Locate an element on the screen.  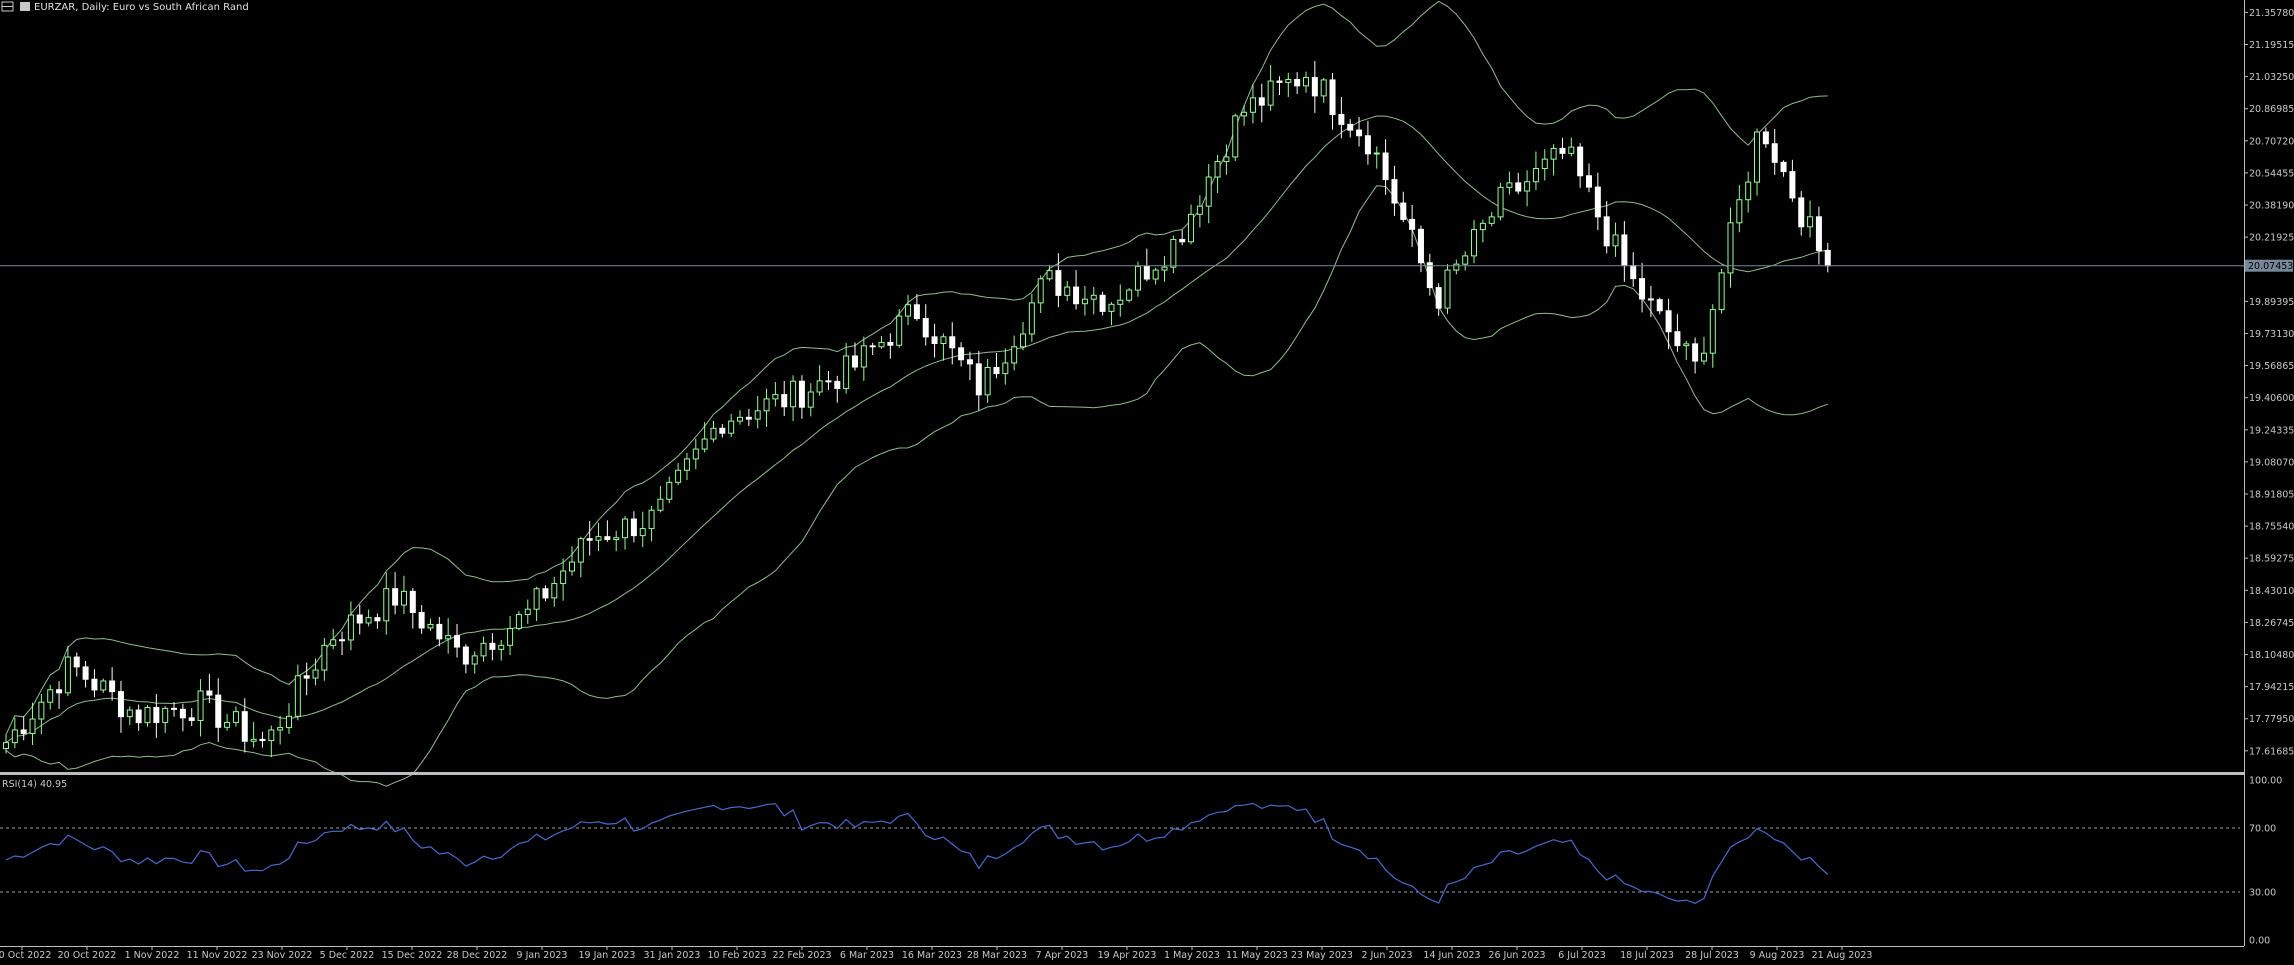
date-tick-label: 19 Apr 2023 is located at coordinates (1127, 955).